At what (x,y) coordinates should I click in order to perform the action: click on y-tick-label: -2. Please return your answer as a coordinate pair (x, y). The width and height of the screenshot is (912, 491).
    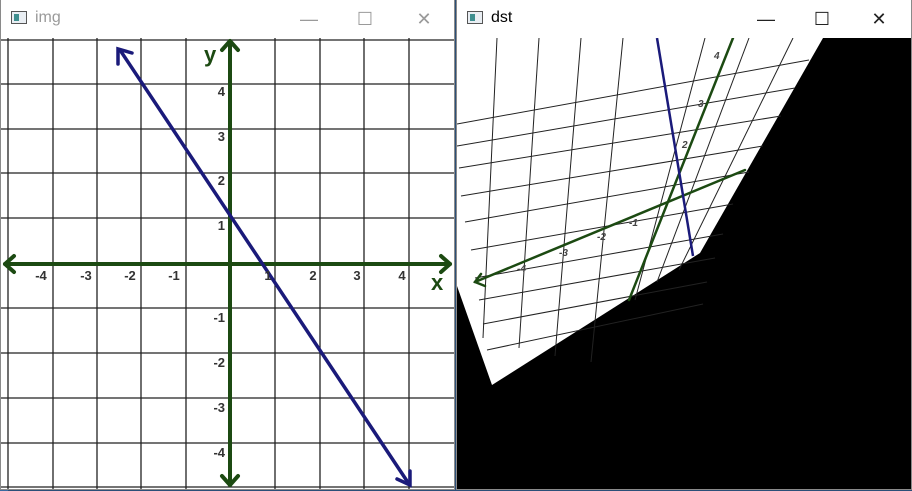
    Looking at the image, I should click on (219, 362).